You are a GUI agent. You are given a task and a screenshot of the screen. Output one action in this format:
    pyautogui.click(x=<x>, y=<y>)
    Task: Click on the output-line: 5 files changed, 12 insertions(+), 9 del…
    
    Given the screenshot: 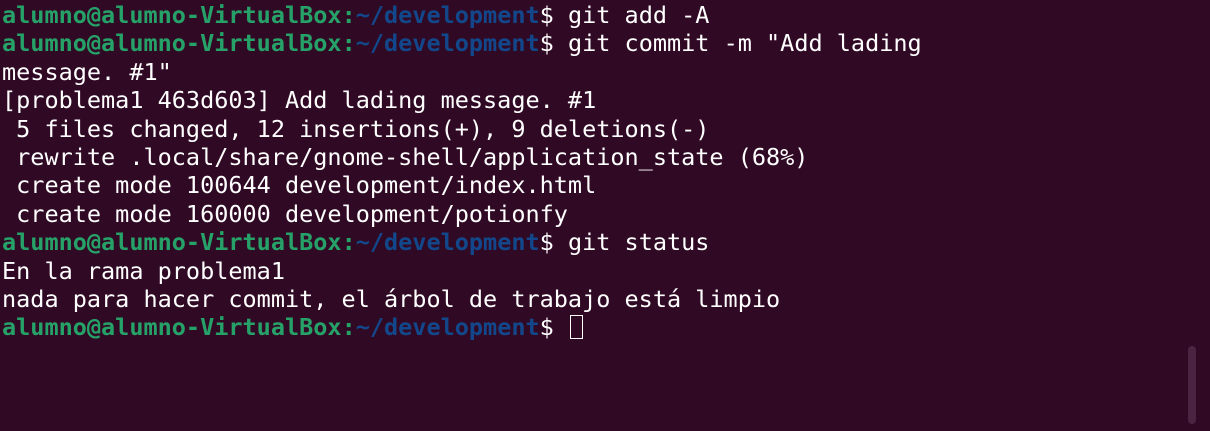 What is the action you would take?
    pyautogui.click(x=356, y=128)
    